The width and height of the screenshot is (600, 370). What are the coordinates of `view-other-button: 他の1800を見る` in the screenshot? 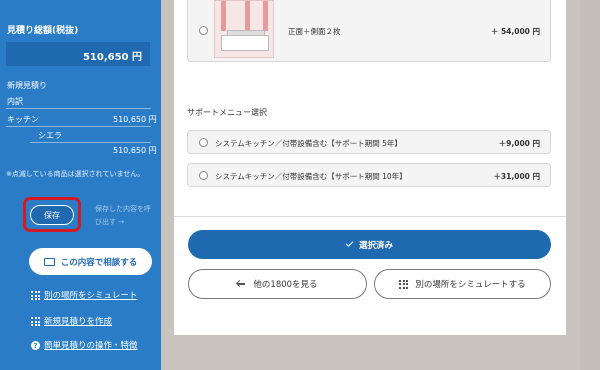 It's located at (277, 284).